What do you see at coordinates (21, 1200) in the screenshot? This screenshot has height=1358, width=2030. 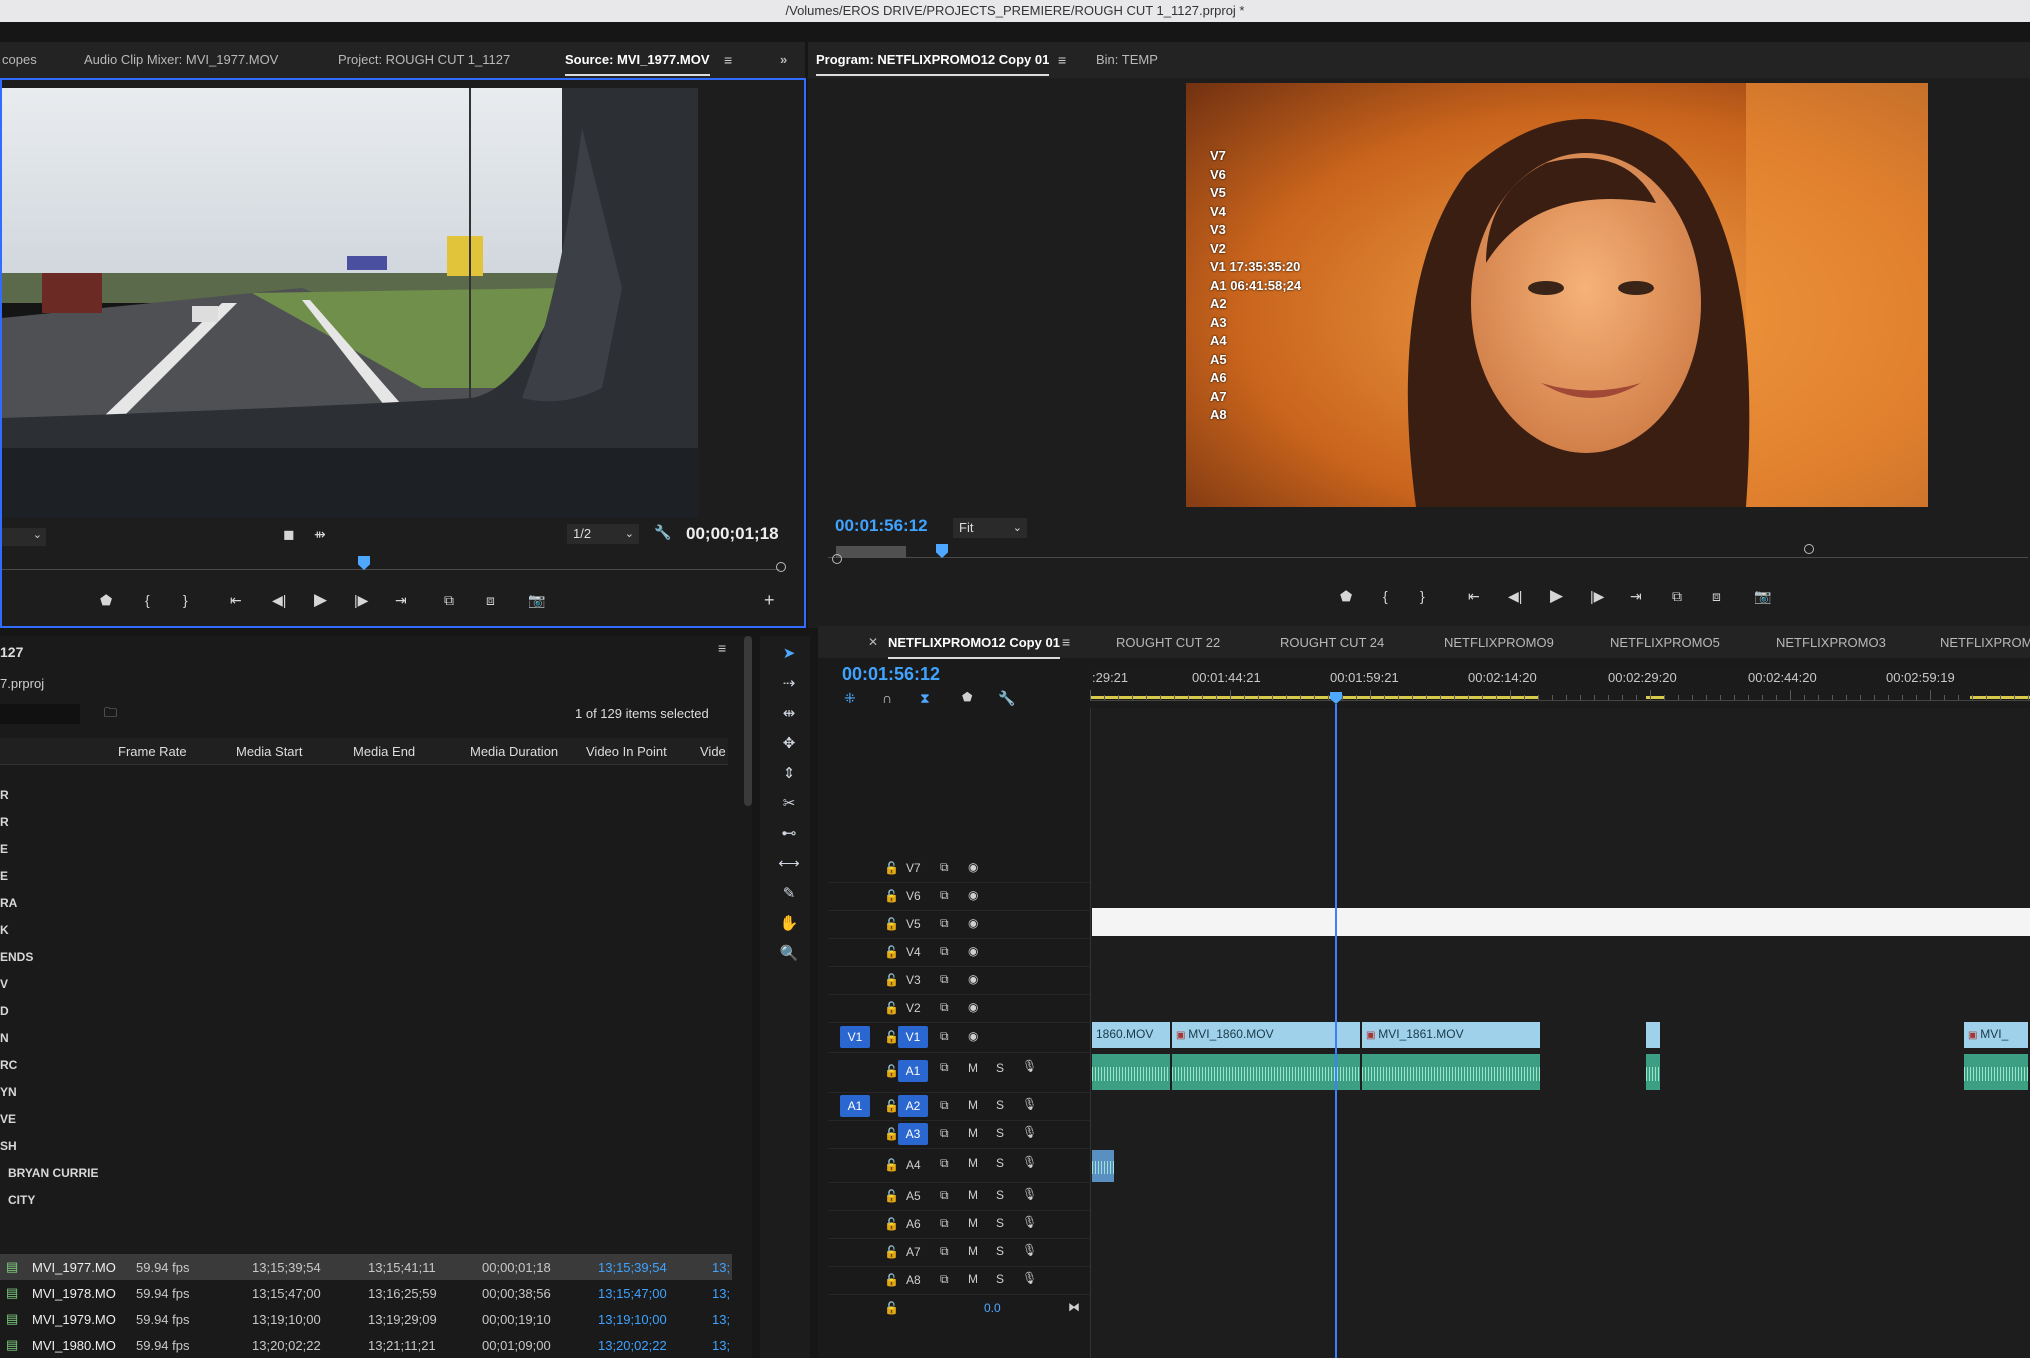 I see `bin-item: CITY` at bounding box center [21, 1200].